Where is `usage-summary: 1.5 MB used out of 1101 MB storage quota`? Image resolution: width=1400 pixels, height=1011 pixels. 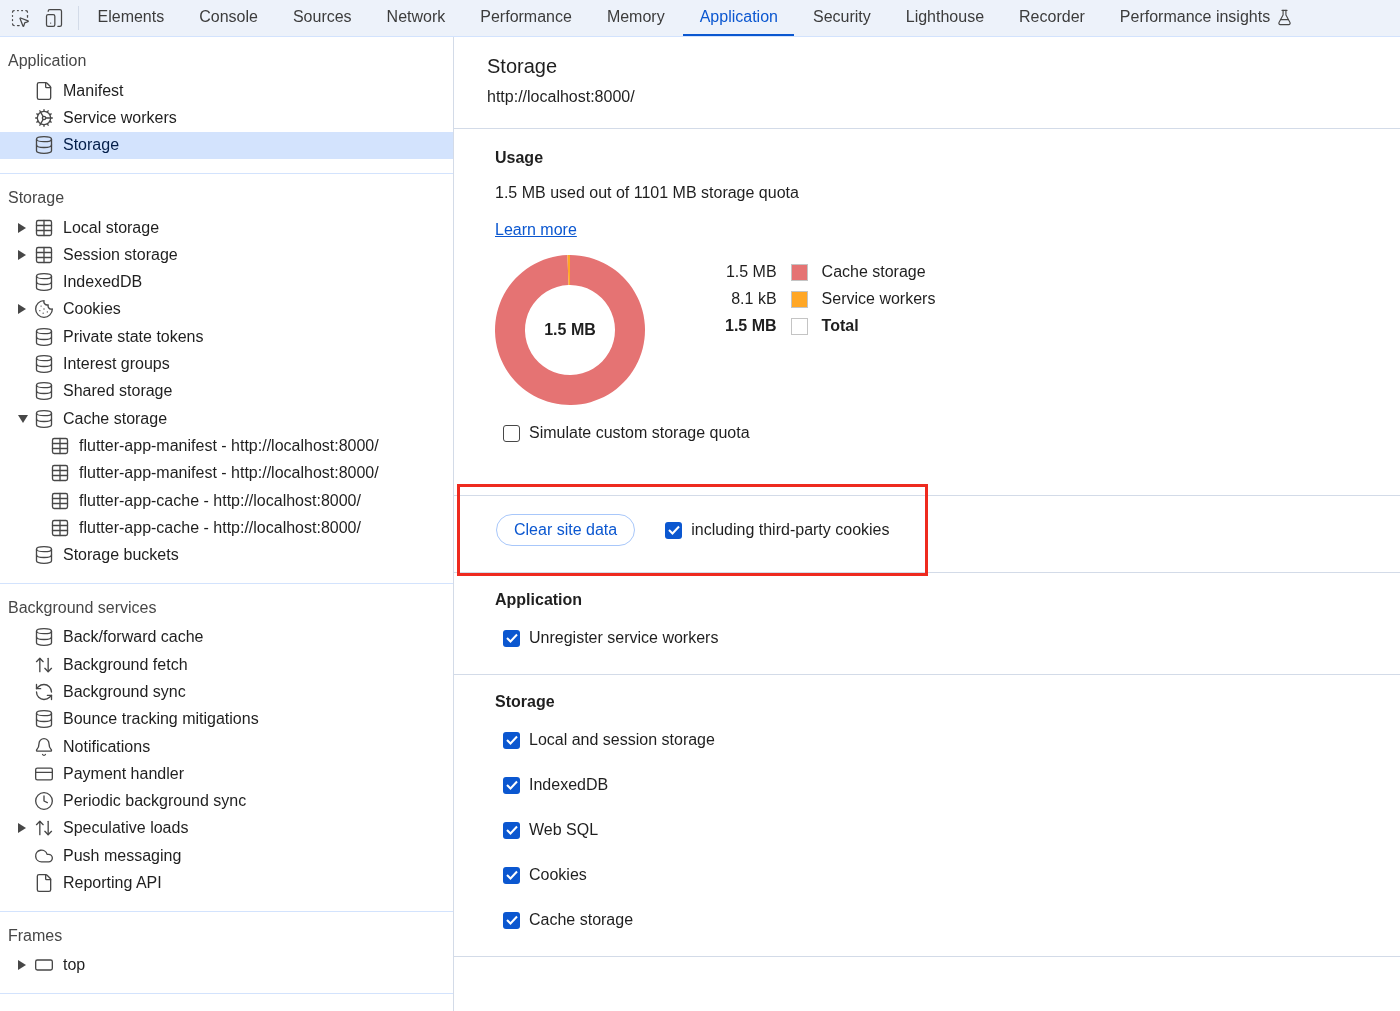 usage-summary: 1.5 MB used out of 1101 MB storage quota is located at coordinates (647, 193).